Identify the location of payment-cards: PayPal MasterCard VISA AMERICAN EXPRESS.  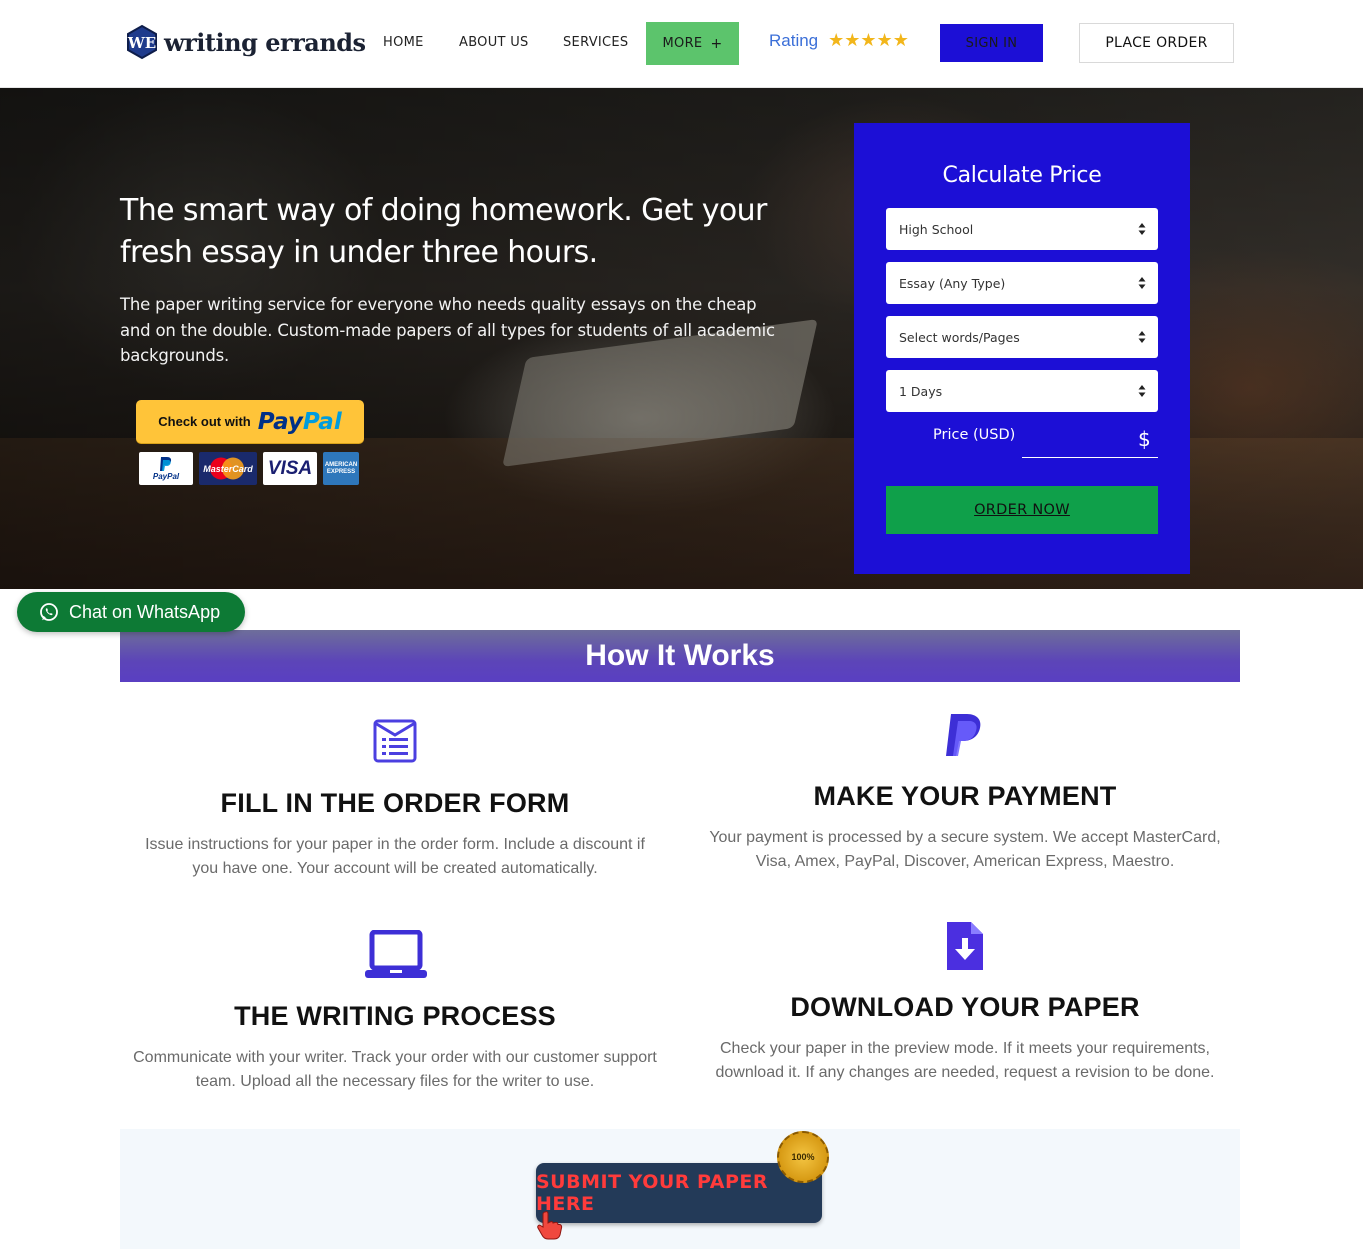
(249, 468).